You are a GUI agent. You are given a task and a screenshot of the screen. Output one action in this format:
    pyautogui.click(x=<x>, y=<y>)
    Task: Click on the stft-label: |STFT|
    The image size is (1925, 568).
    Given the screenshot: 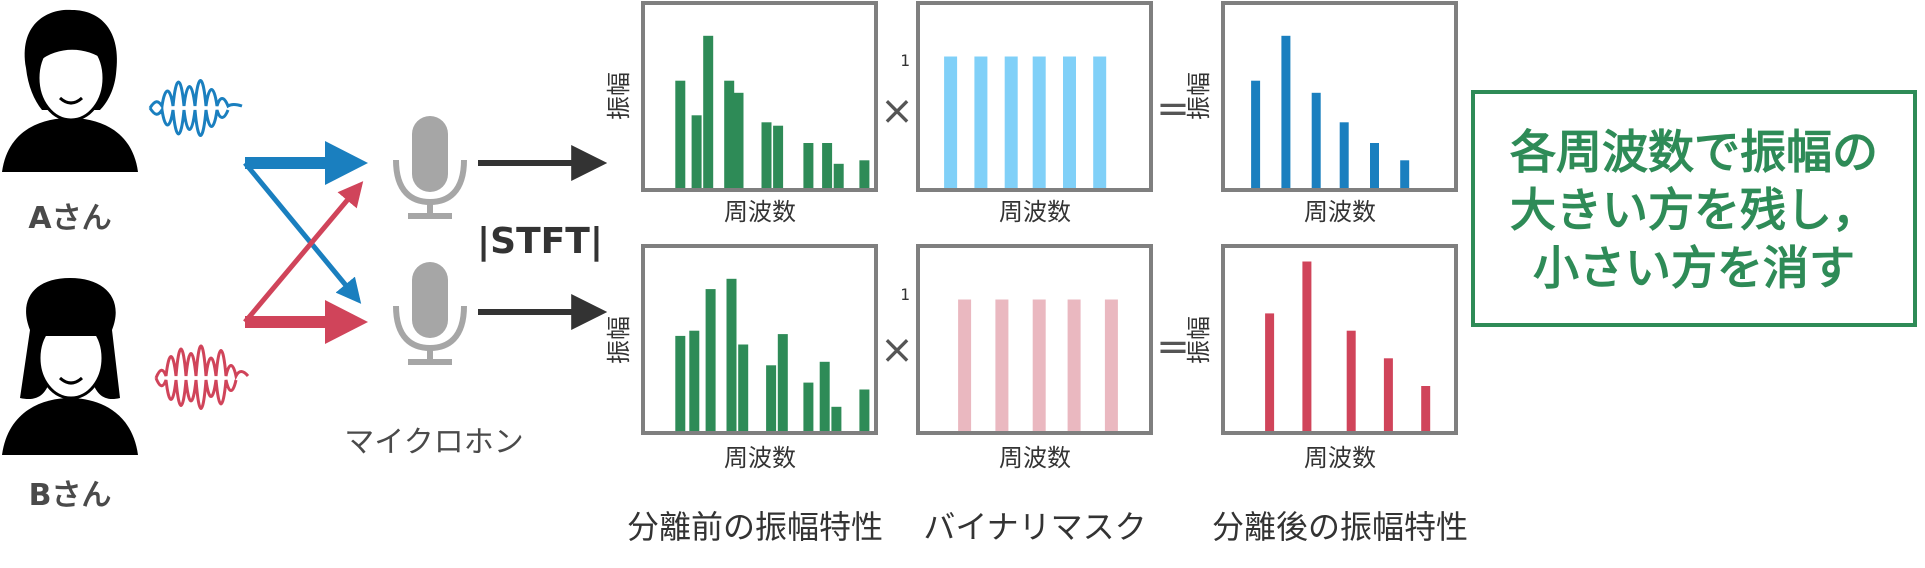 What is the action you would take?
    pyautogui.click(x=540, y=241)
    